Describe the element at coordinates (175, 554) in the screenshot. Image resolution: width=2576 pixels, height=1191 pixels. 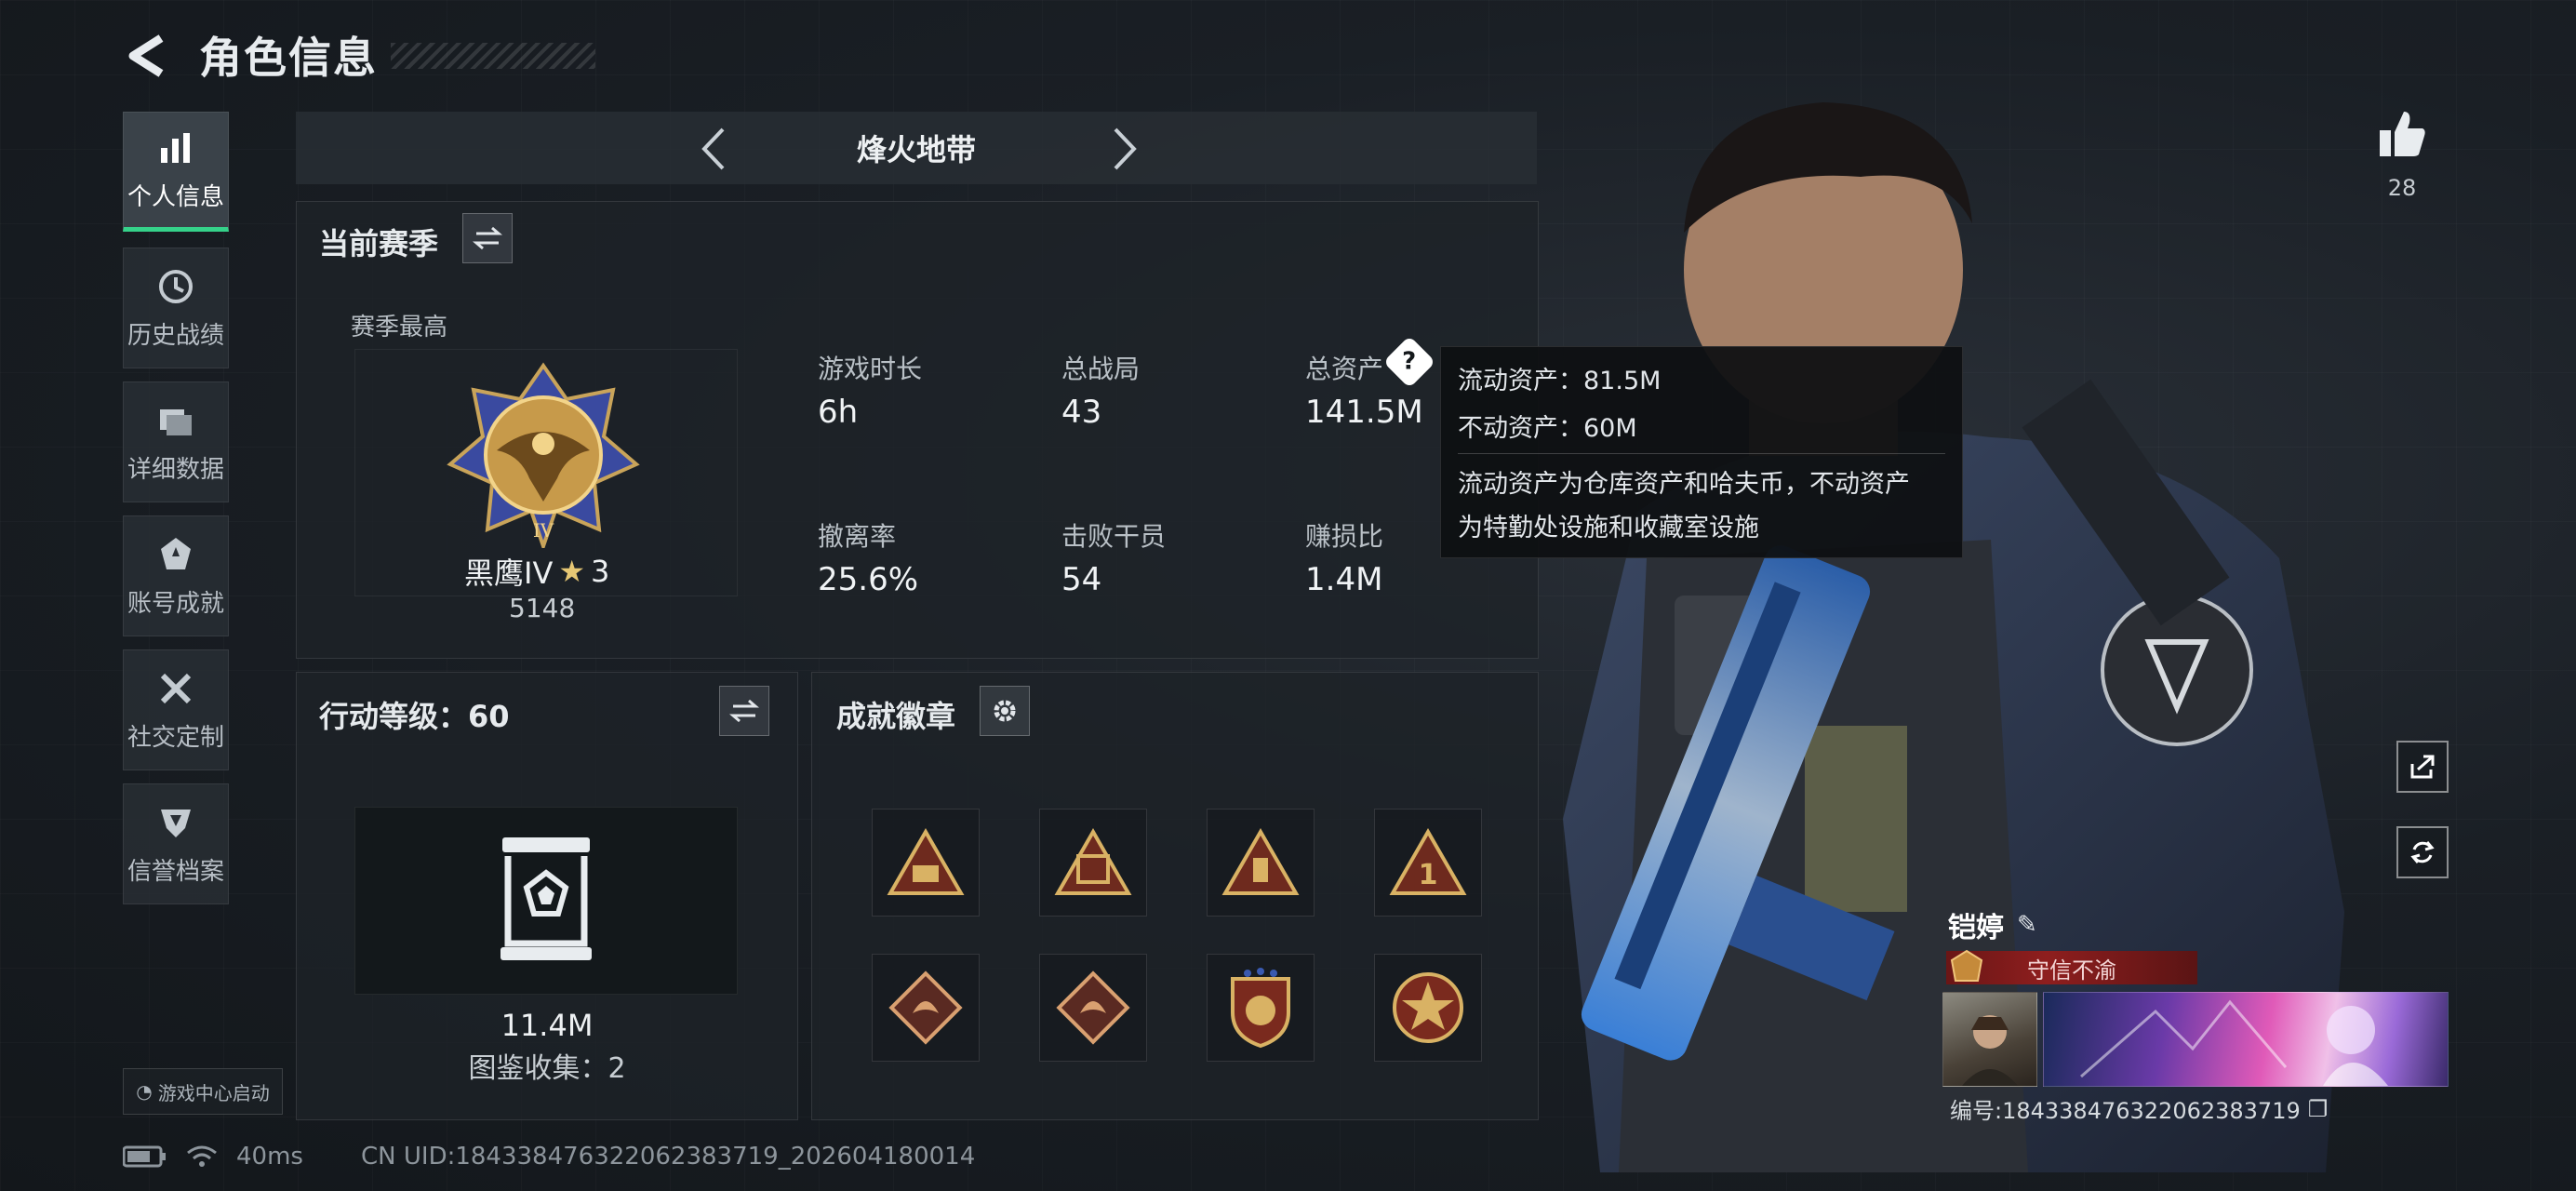
I see `achievement-icon` at that location.